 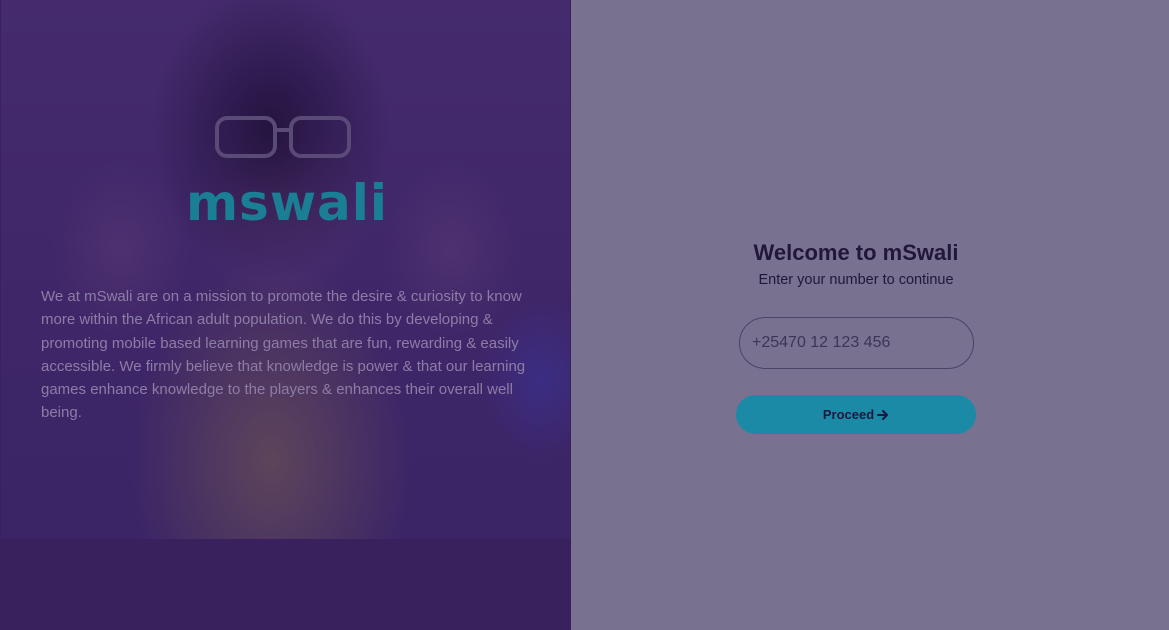 I want to click on proceed-button: Proceed, so click(x=856, y=414).